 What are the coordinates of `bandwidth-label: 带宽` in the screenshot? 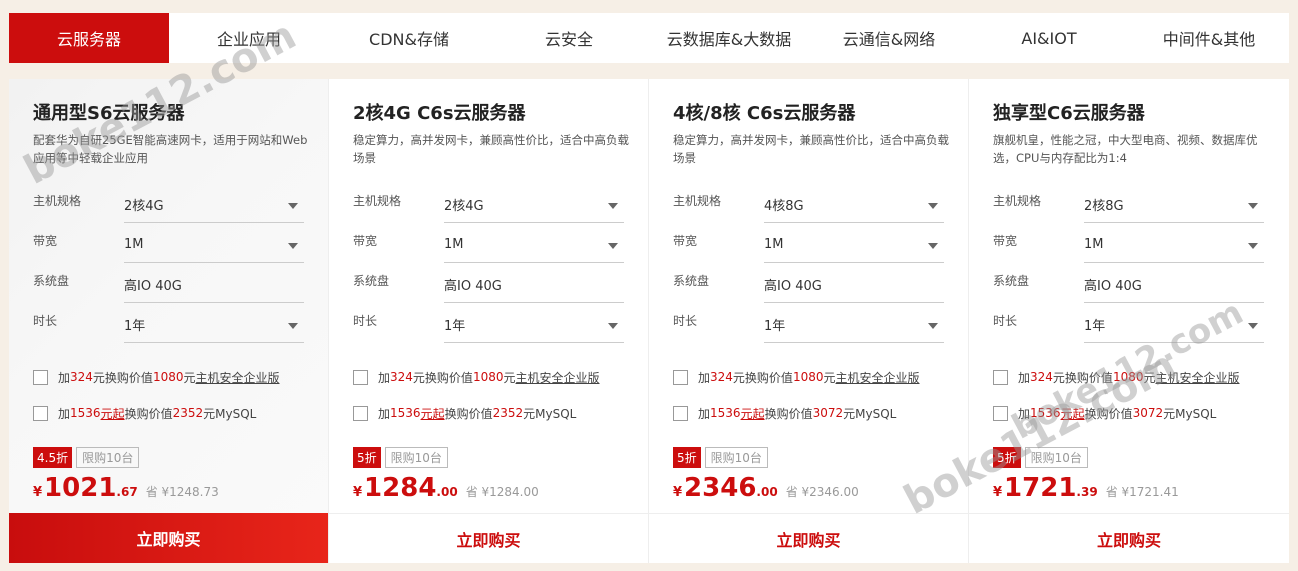 It's located at (1005, 241).